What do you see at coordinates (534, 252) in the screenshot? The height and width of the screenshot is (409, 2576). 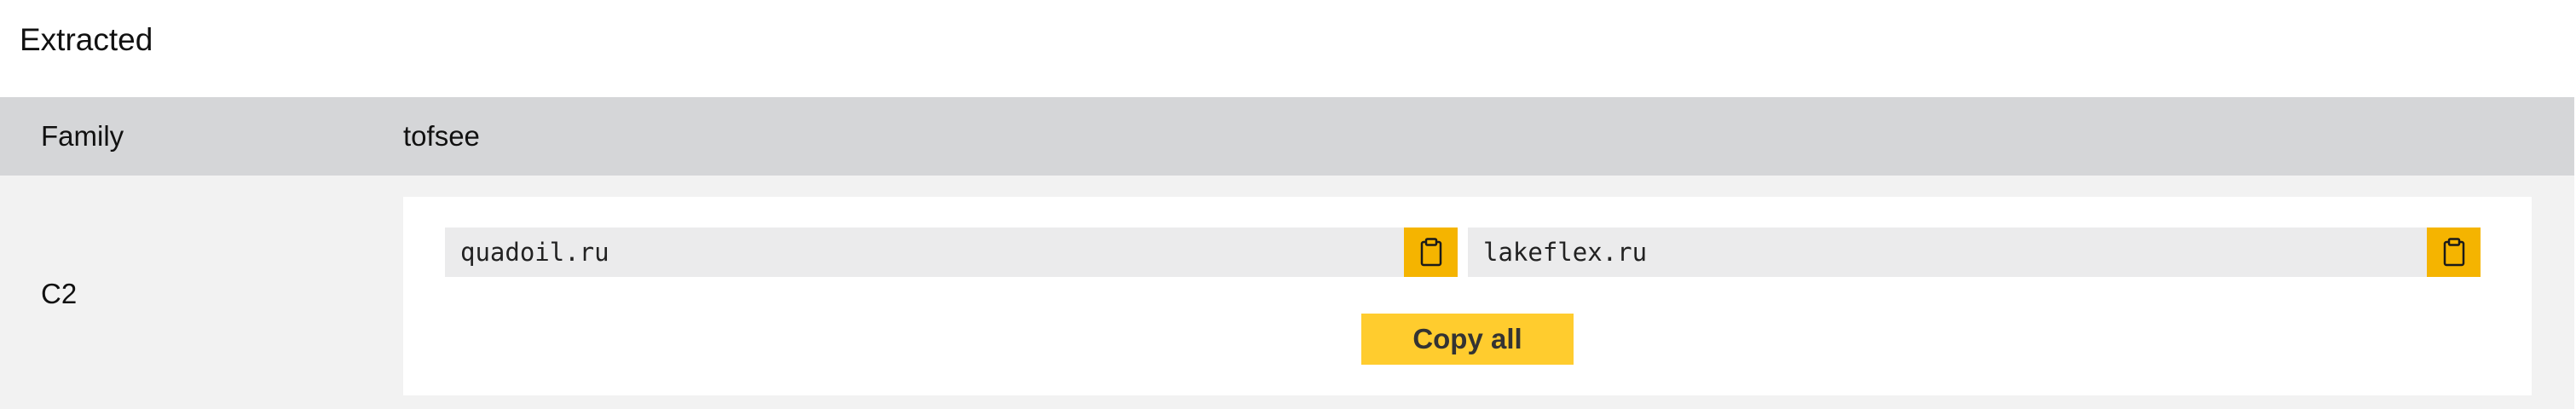 I see `c2-entry-value: quadoil.ru` at bounding box center [534, 252].